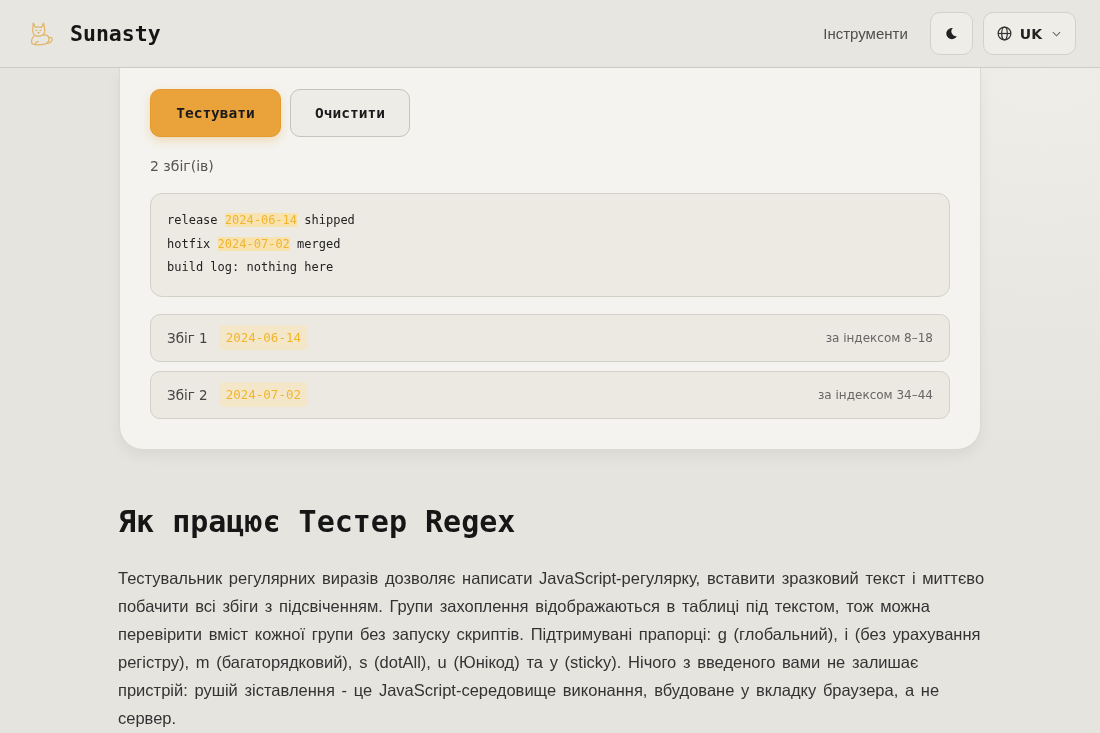  I want to click on code-text: release, so click(193, 220).